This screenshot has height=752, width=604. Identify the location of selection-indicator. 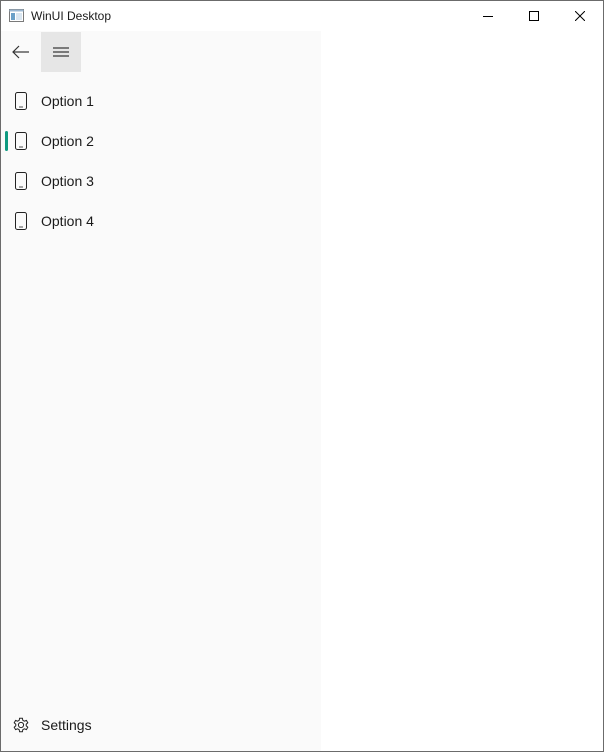
(6, 141).